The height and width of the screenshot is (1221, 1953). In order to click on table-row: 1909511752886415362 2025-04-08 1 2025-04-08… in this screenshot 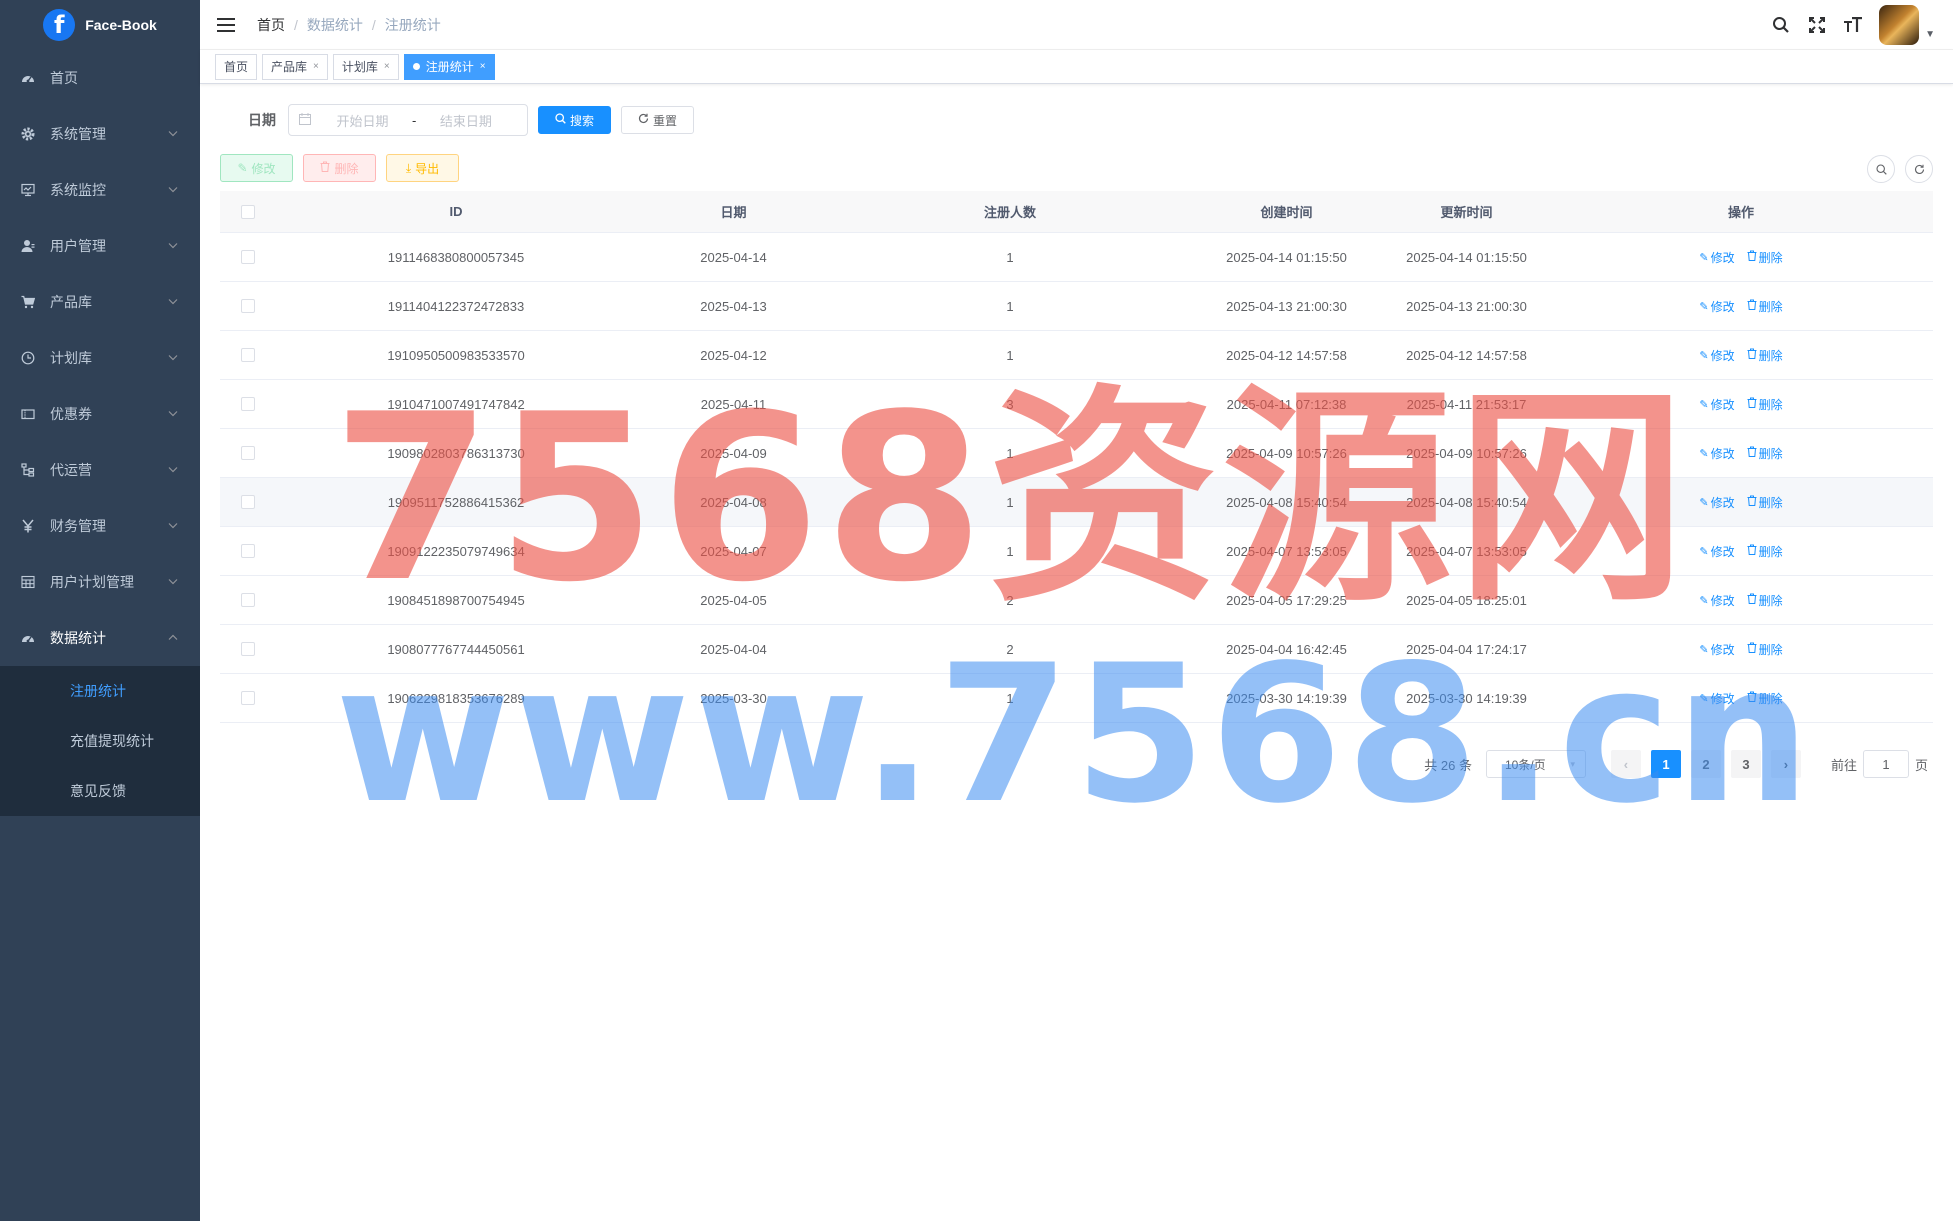, I will do `click(1076, 502)`.